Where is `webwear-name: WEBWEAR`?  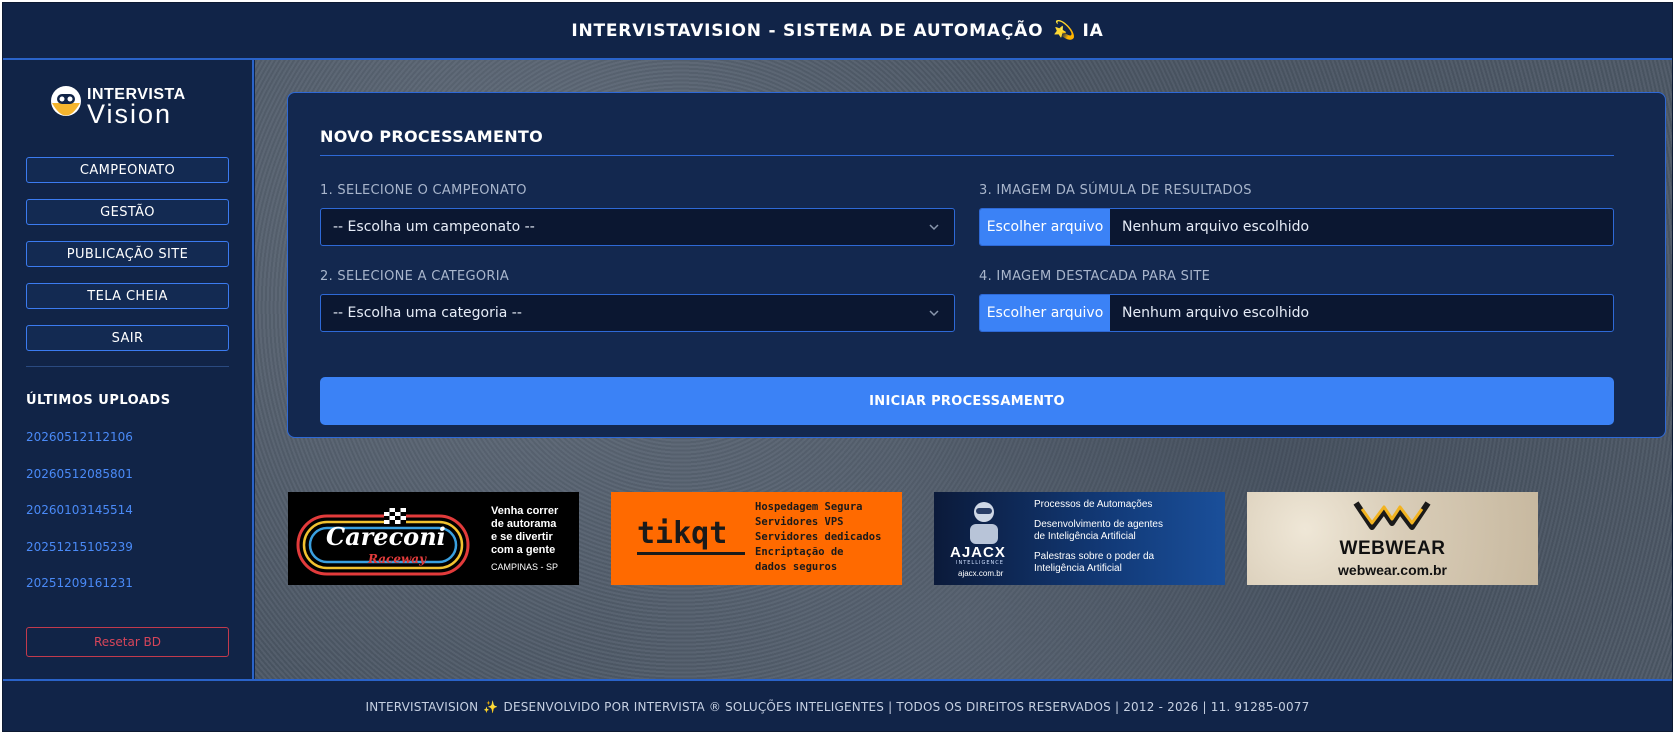 webwear-name: WEBWEAR is located at coordinates (1392, 548).